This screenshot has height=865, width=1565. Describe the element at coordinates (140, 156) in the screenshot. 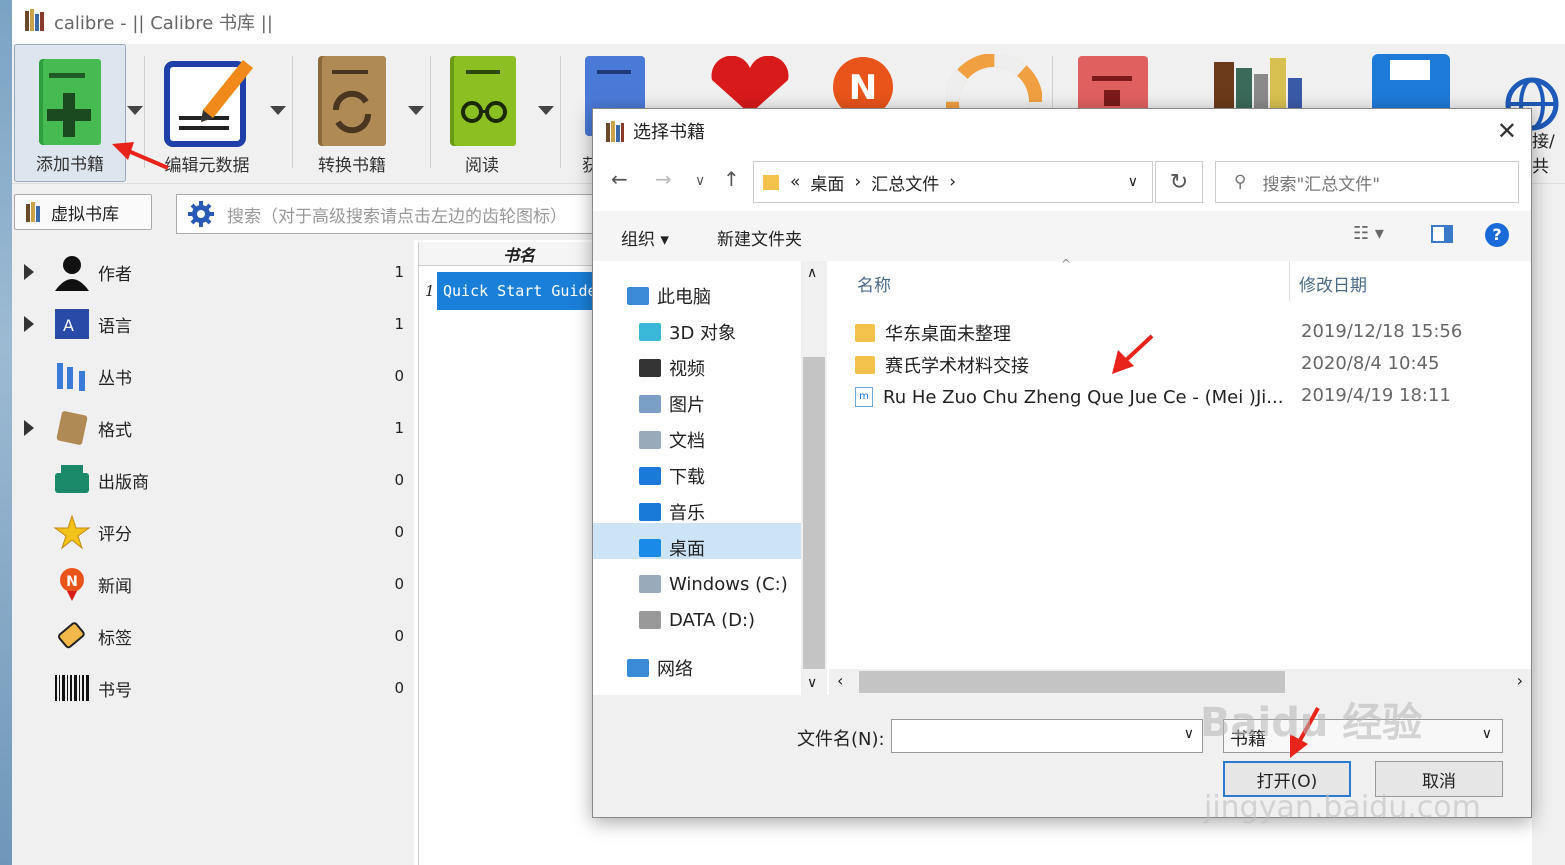

I see `annotation-arrow-add` at that location.